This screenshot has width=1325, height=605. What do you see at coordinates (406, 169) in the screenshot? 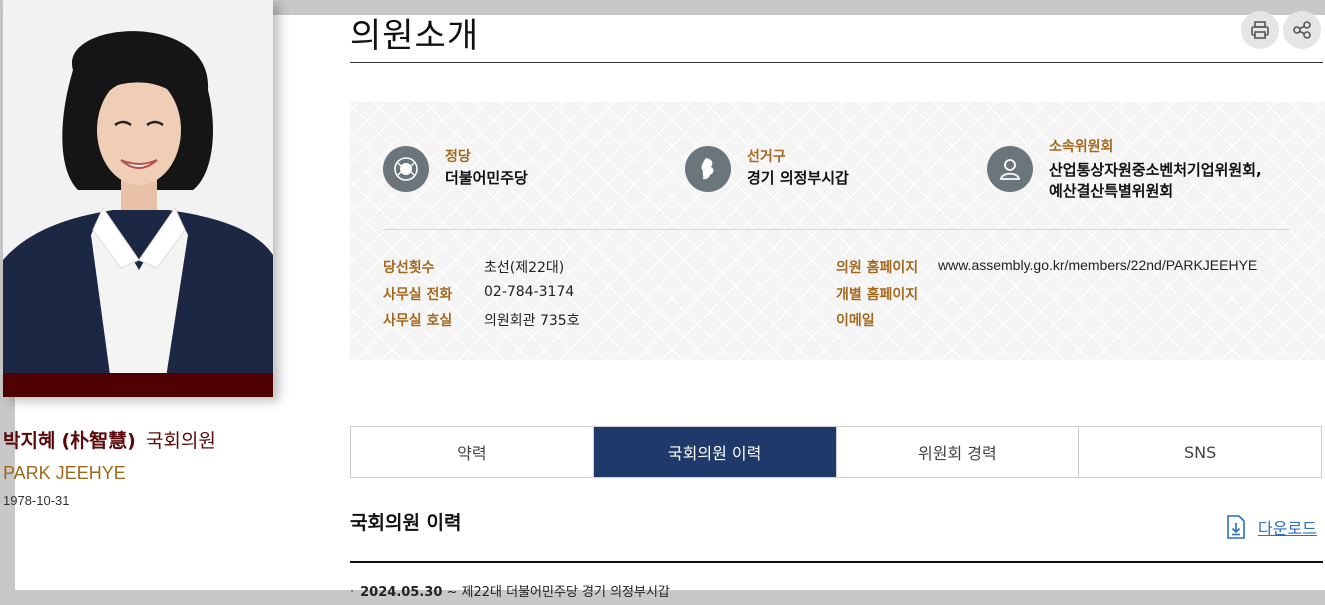
I see `emblem-icon` at bounding box center [406, 169].